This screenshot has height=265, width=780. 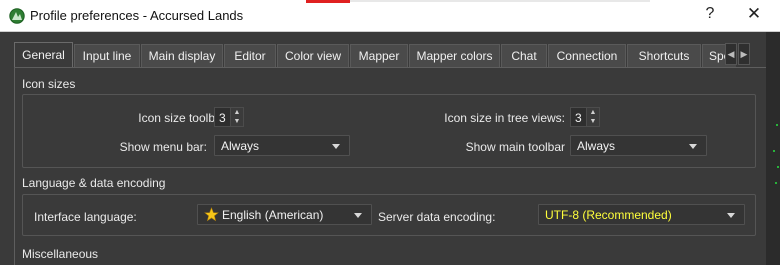 I want to click on show-main-toolbar-combo: Always, so click(x=638, y=145).